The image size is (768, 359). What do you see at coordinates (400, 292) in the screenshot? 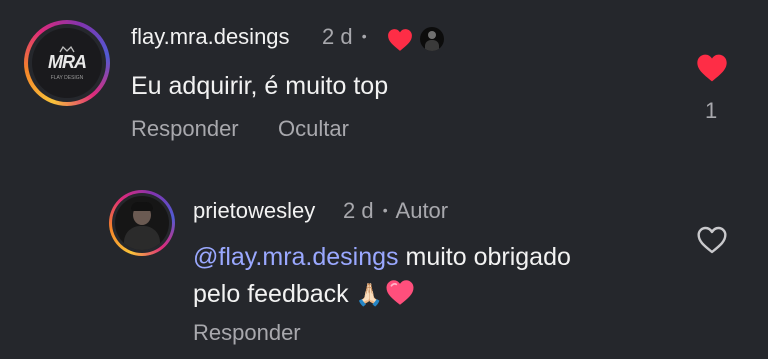
I see `pink-heart-emoji` at bounding box center [400, 292].